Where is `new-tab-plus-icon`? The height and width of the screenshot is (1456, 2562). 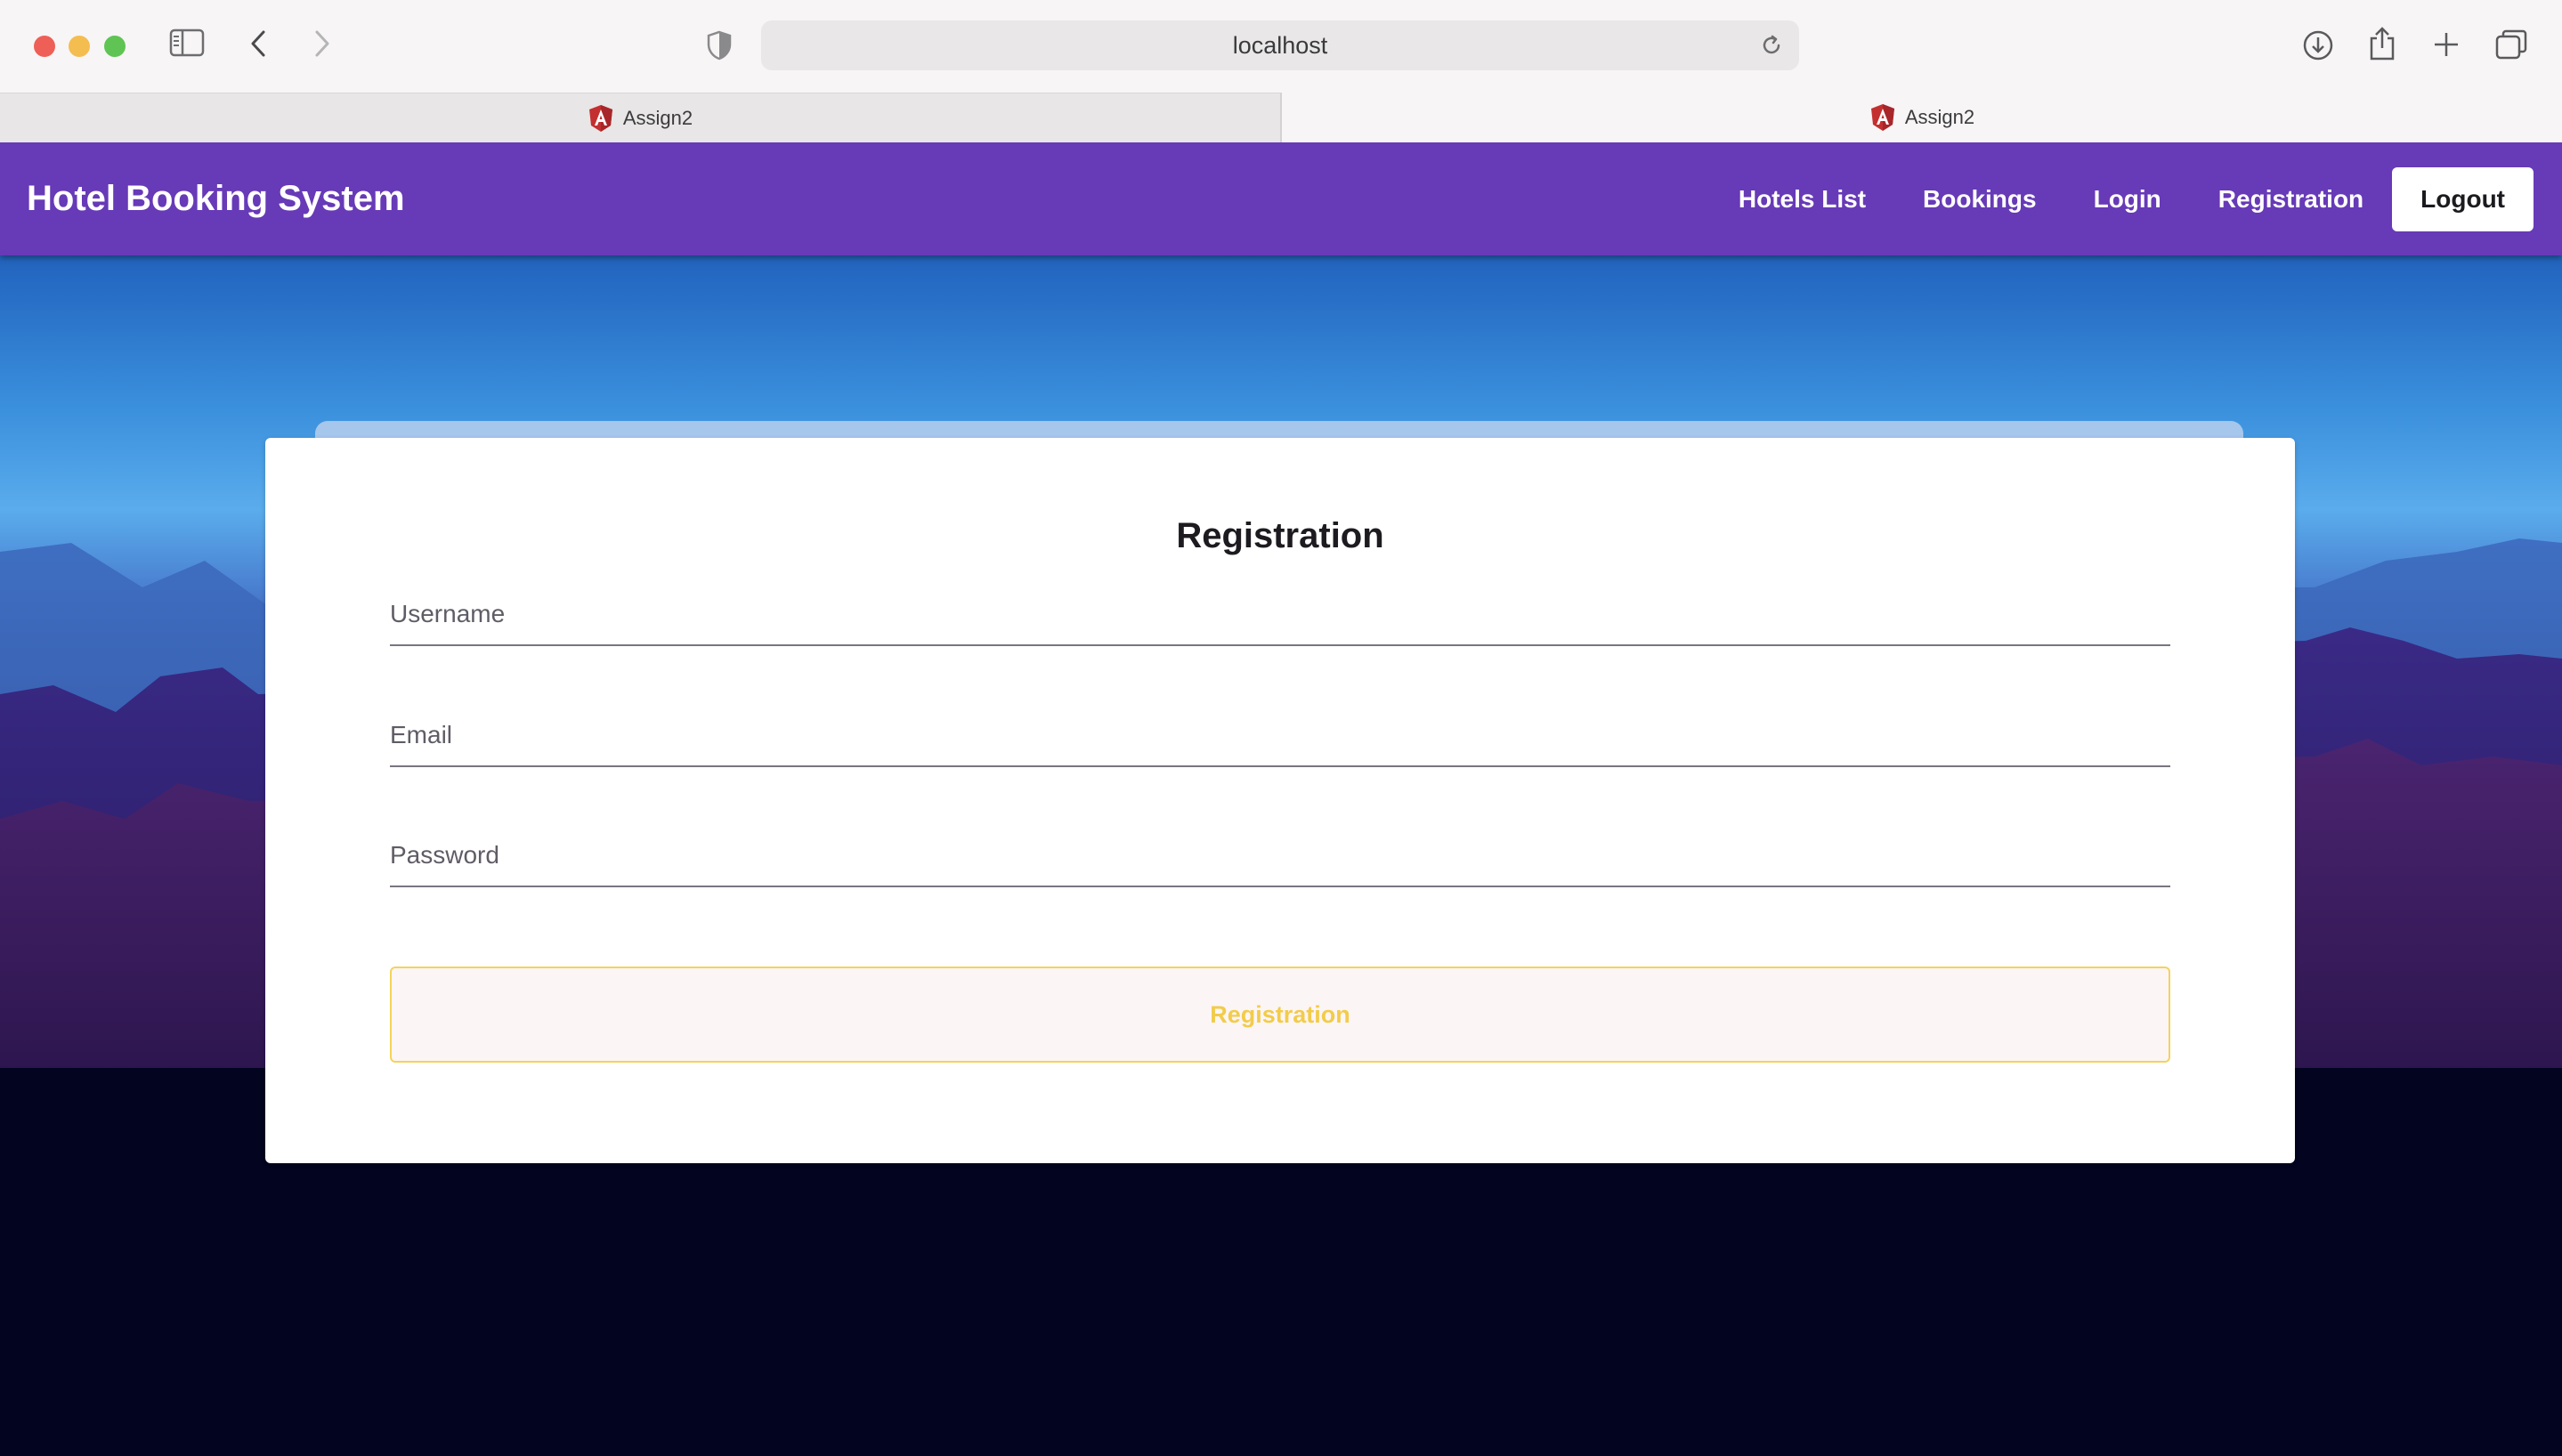 new-tab-plus-icon is located at coordinates (2446, 44).